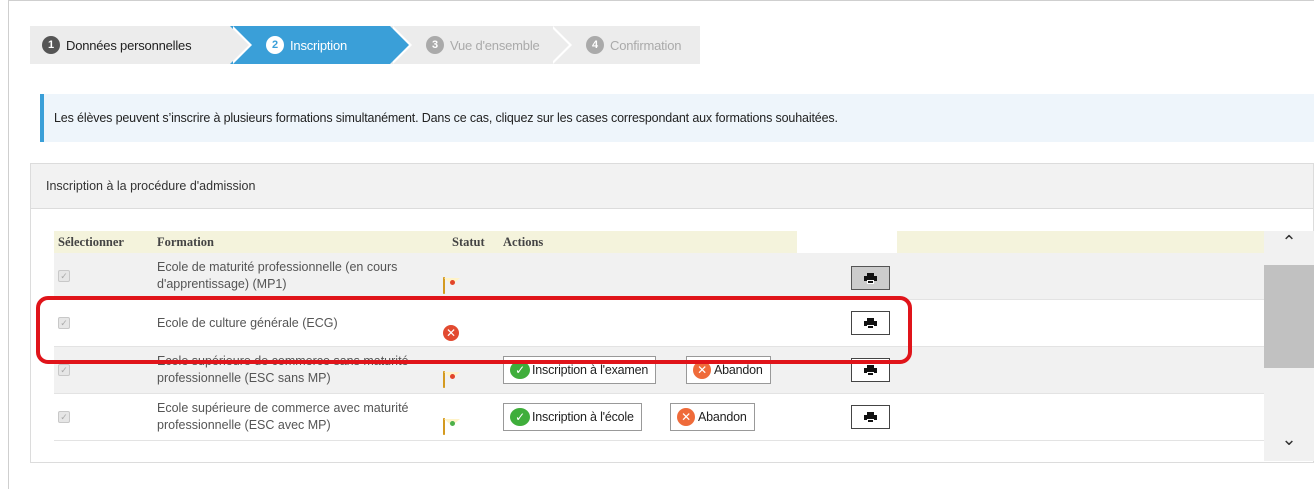  I want to click on chevron-down-icon: ⌄, so click(1289, 439).